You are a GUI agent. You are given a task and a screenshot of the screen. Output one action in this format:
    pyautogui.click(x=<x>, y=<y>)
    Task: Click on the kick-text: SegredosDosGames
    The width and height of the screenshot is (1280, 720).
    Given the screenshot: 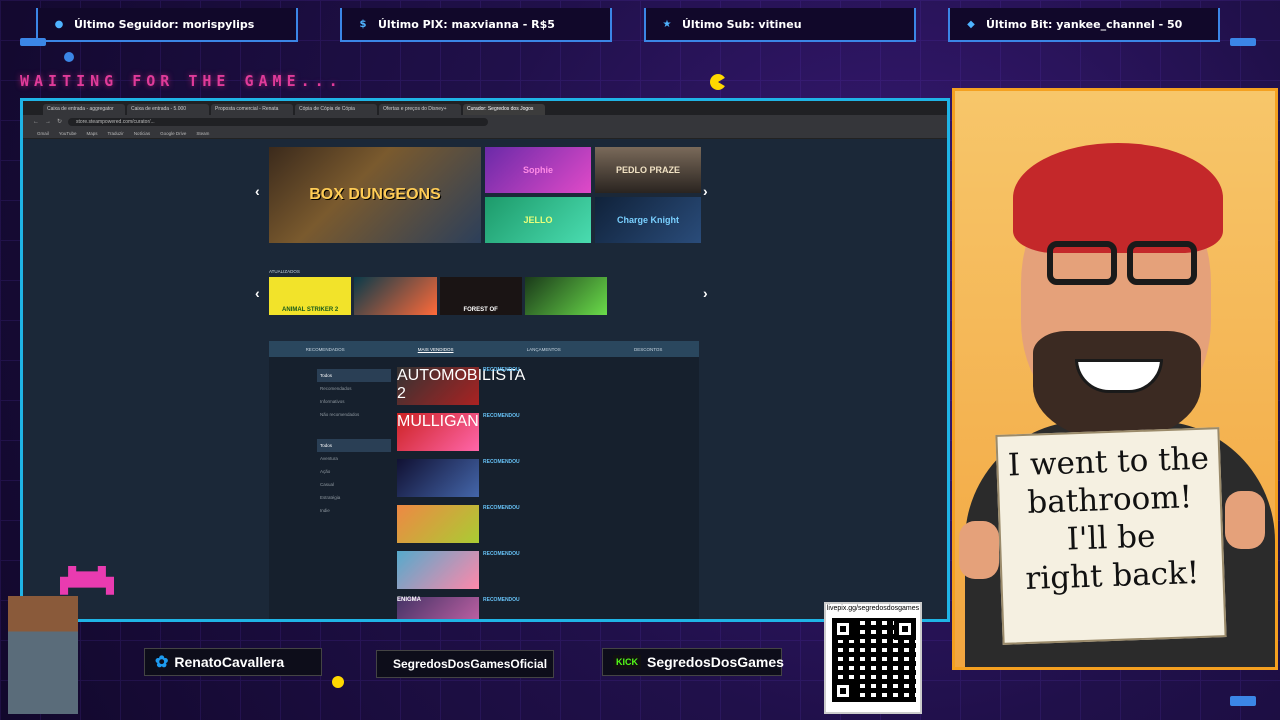 What is the action you would take?
    pyautogui.click(x=715, y=662)
    